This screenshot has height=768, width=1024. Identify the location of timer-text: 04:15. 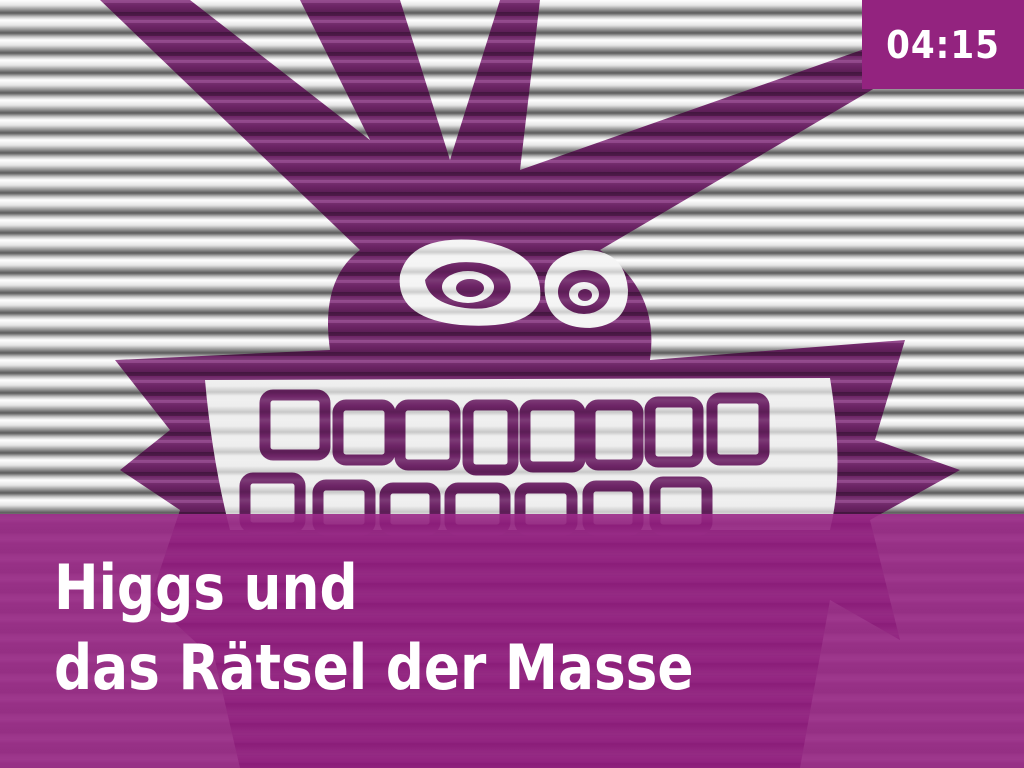
(943, 44).